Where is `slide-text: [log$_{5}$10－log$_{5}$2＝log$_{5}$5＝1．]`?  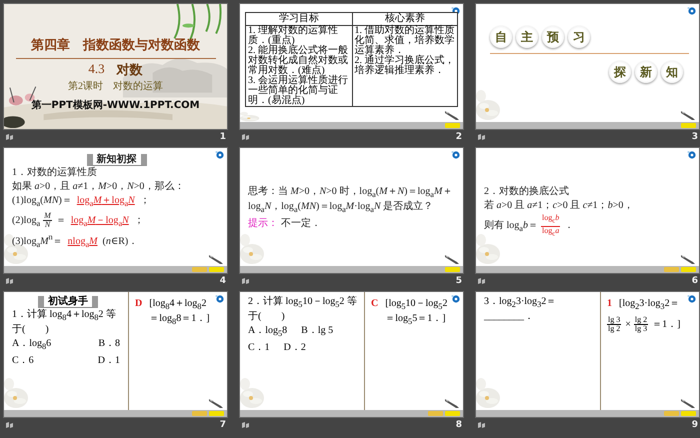 slide-text: [log$_{5}$10－log$_{5}$2＝log$_{5}$5＝1．] is located at coordinates (416, 313).